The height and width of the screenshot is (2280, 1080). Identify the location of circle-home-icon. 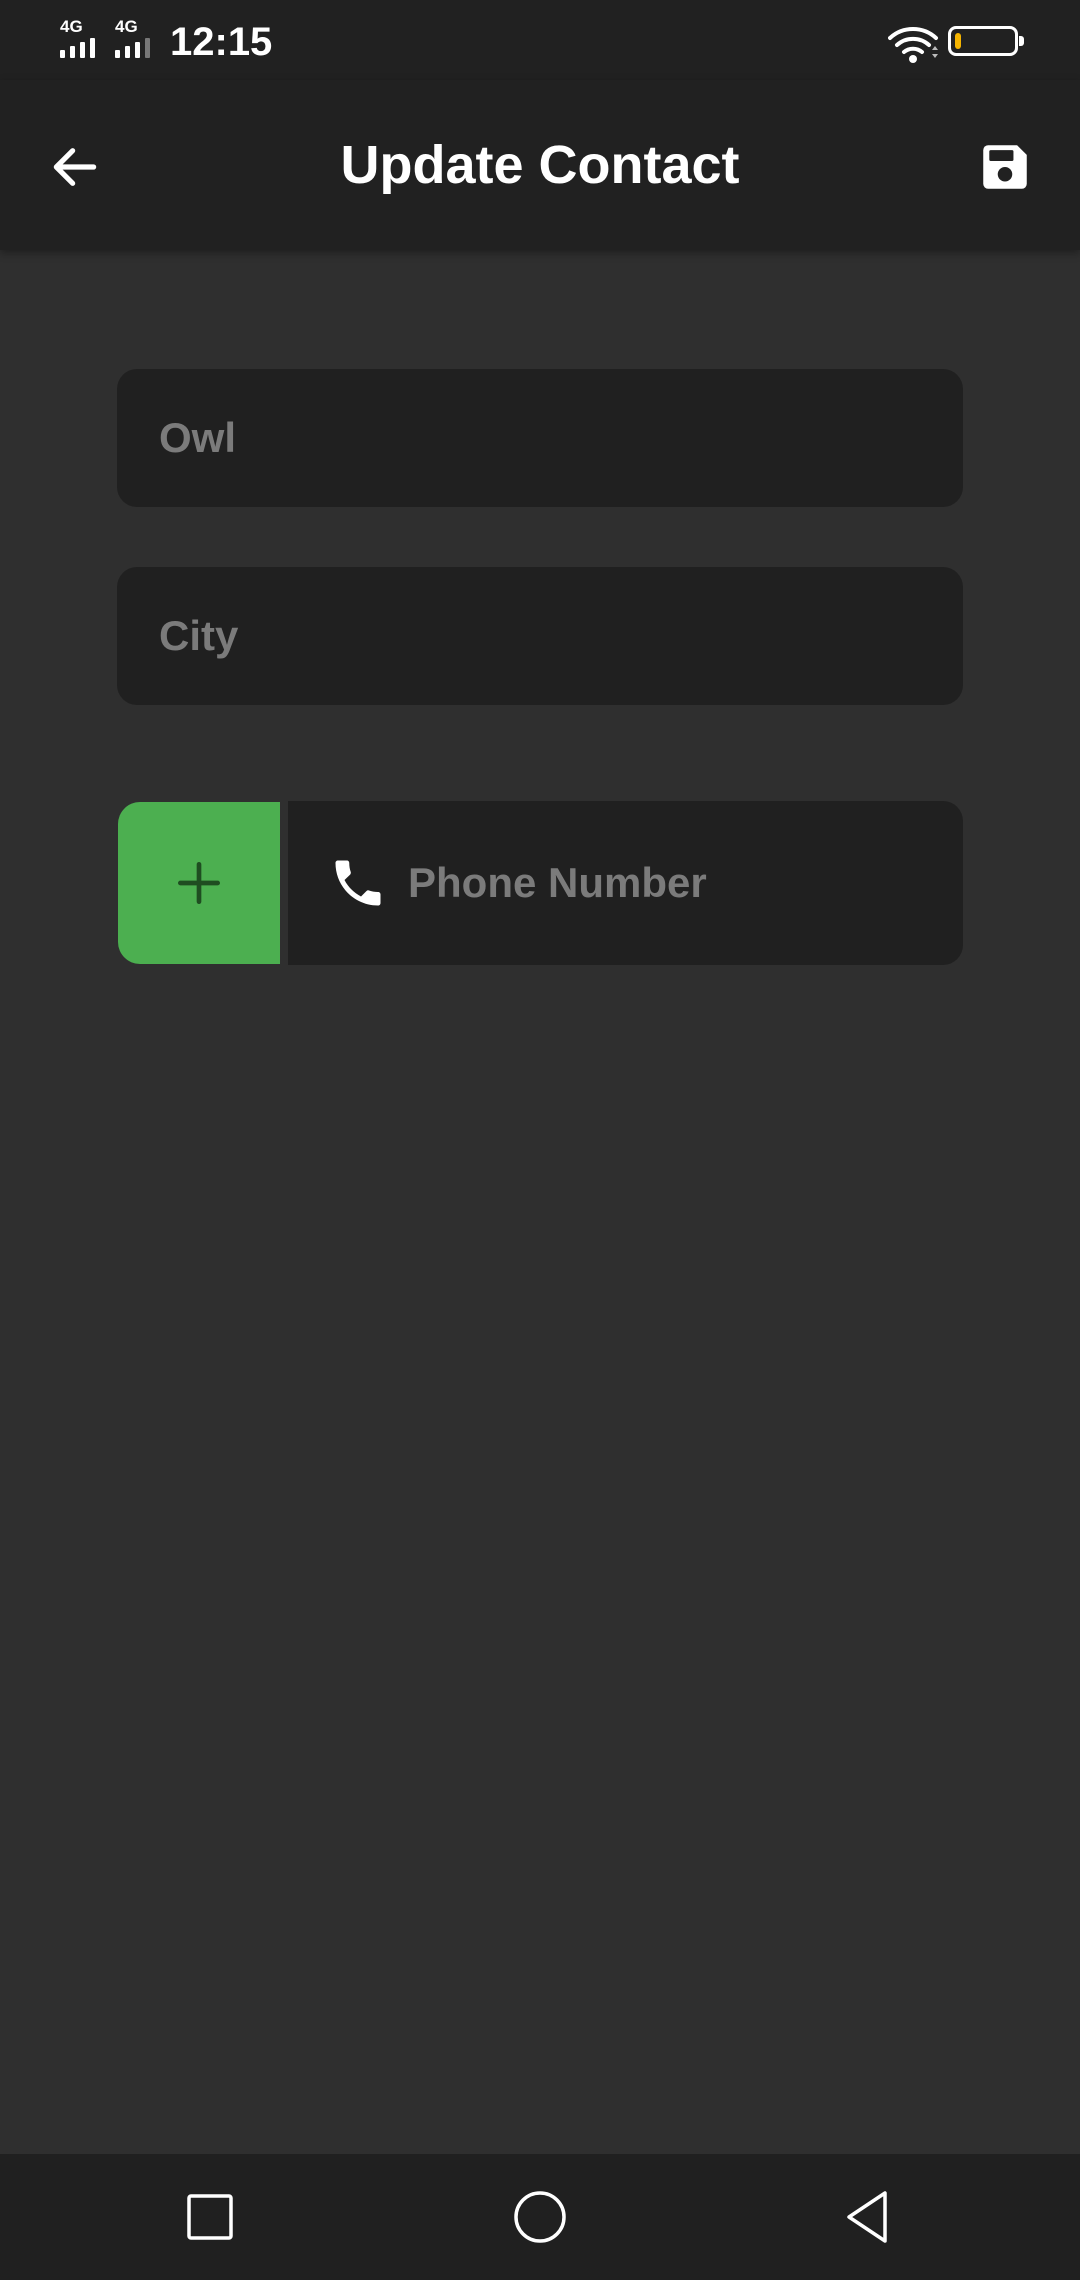
(540, 2217).